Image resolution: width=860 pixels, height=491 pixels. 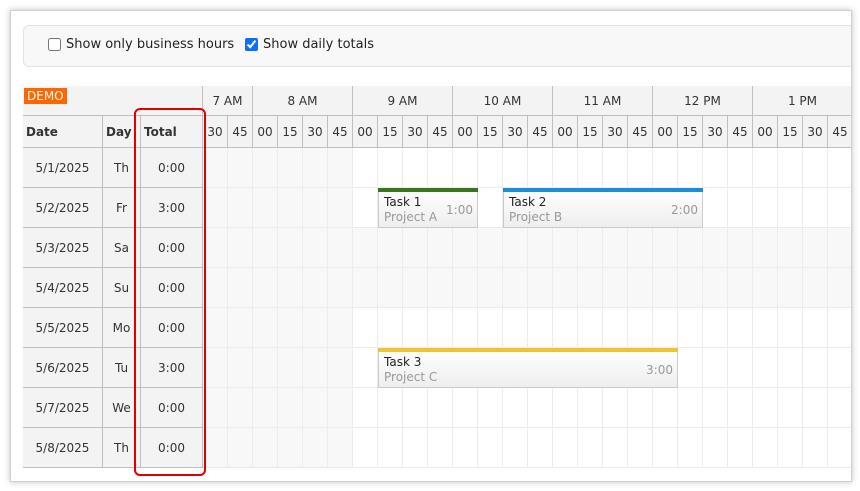 What do you see at coordinates (603, 208) in the screenshot?
I see `task-event: Task 2 Project B 2:00` at bounding box center [603, 208].